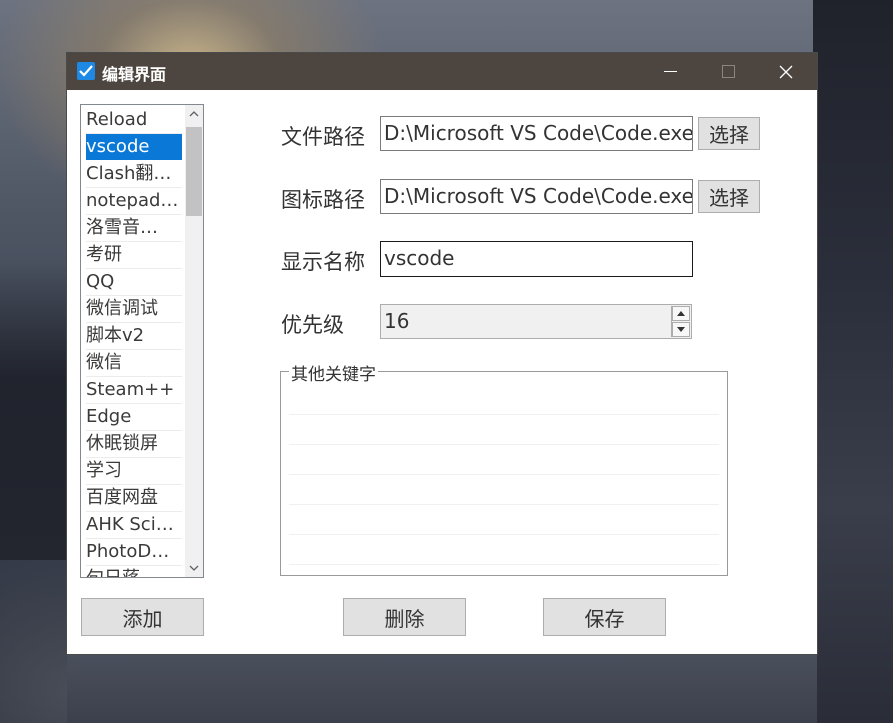 This screenshot has height=723, width=893. I want to click on list-item: 百度网盘, so click(134, 498).